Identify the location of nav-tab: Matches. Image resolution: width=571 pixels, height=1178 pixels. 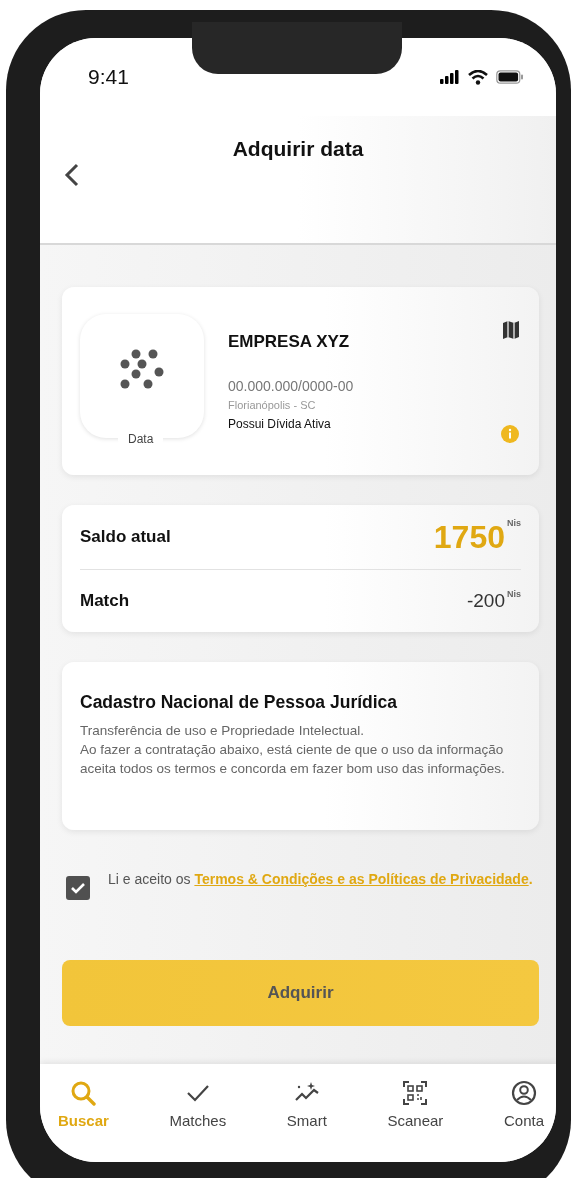
(198, 1121).